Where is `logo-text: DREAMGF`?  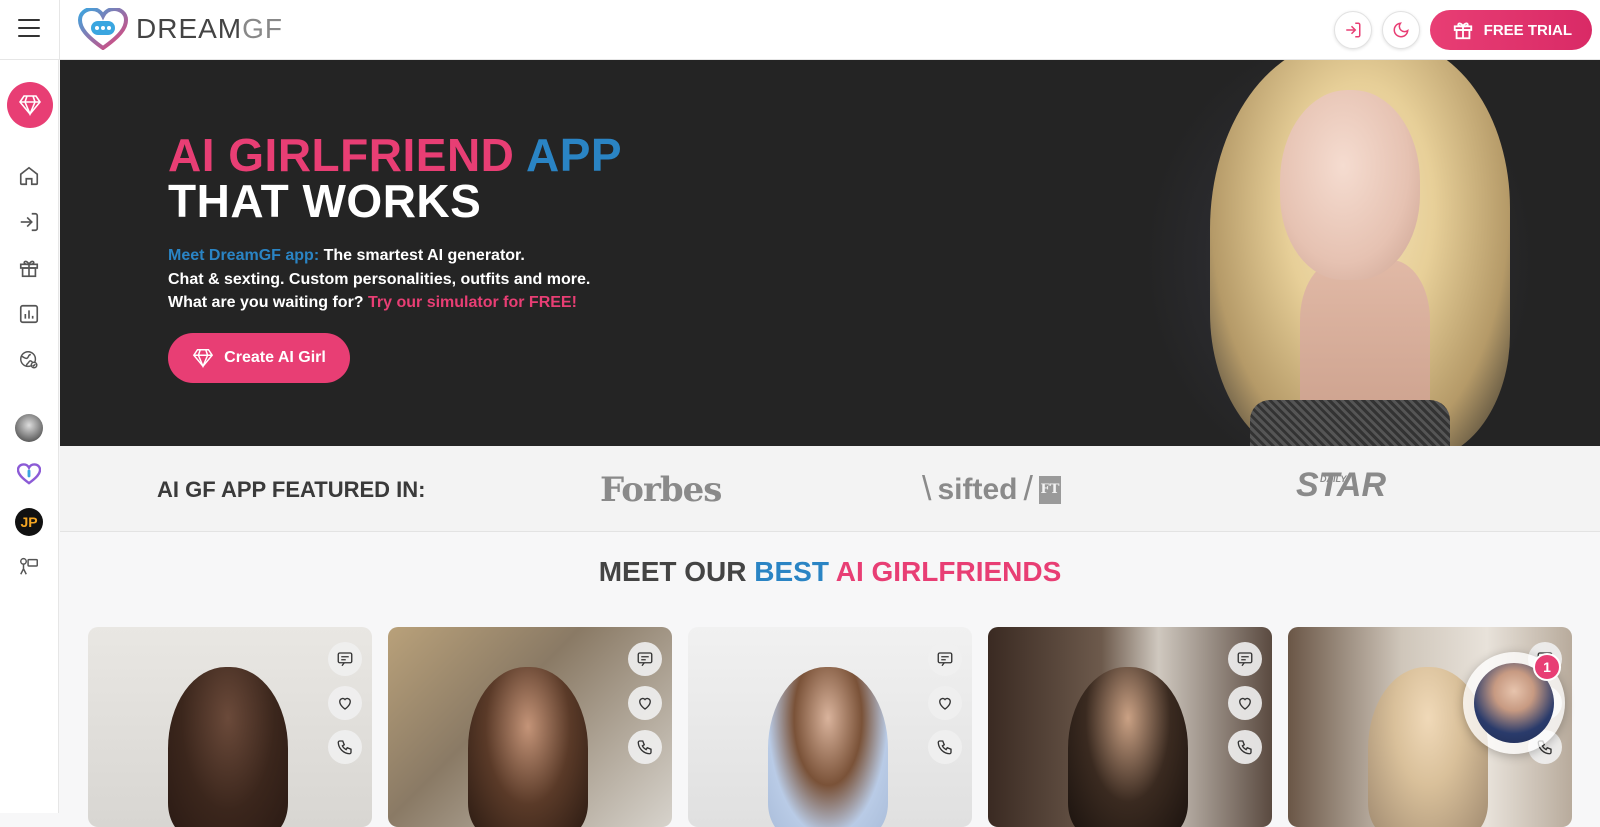
logo-text: DREAMGF is located at coordinates (210, 28).